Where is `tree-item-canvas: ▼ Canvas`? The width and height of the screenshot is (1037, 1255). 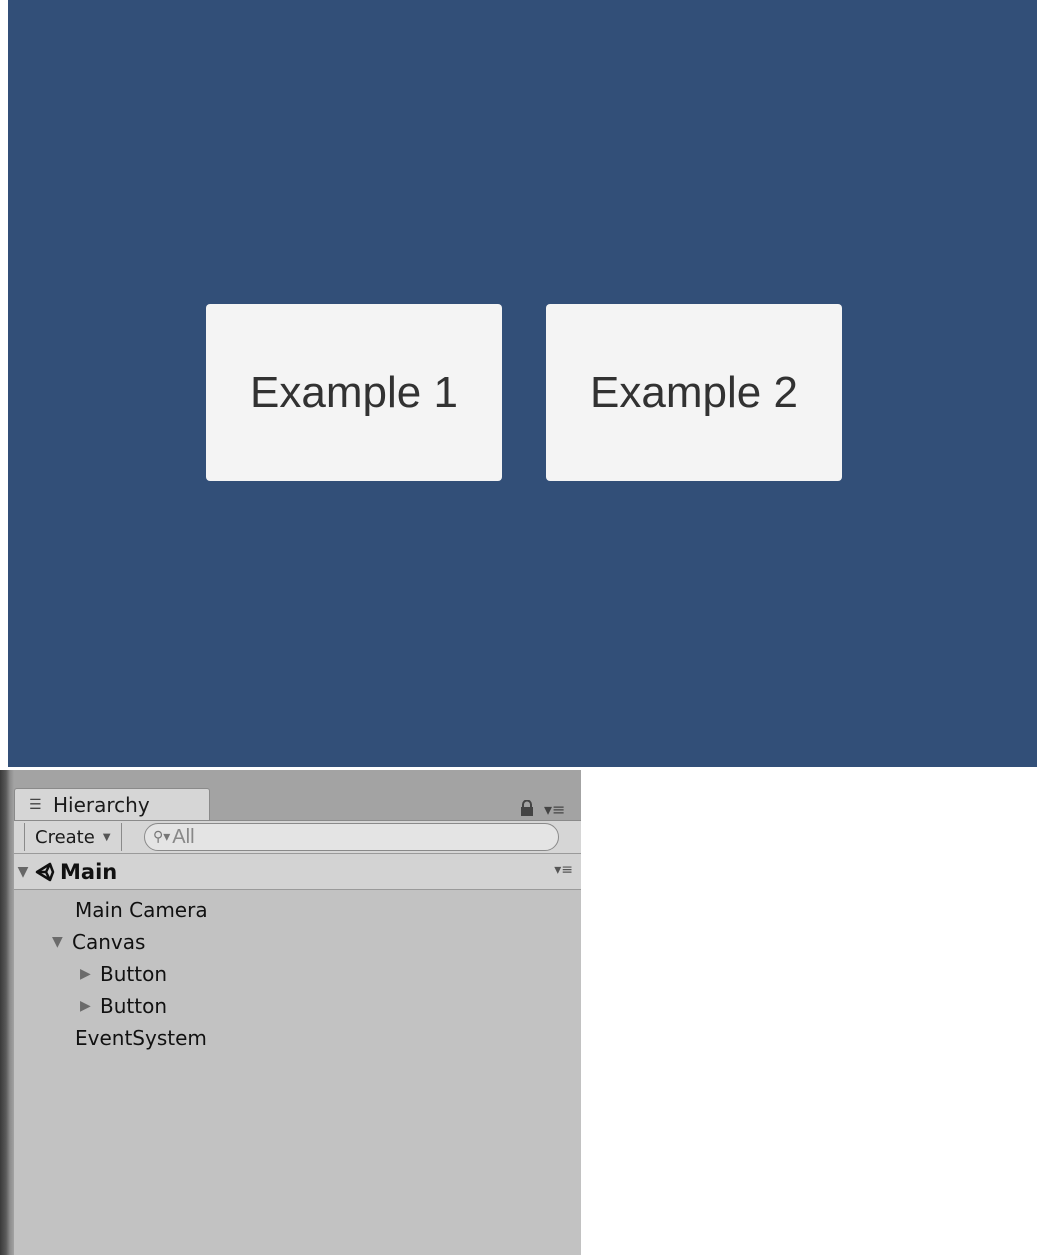 tree-item-canvas: ▼ Canvas is located at coordinates (98, 942).